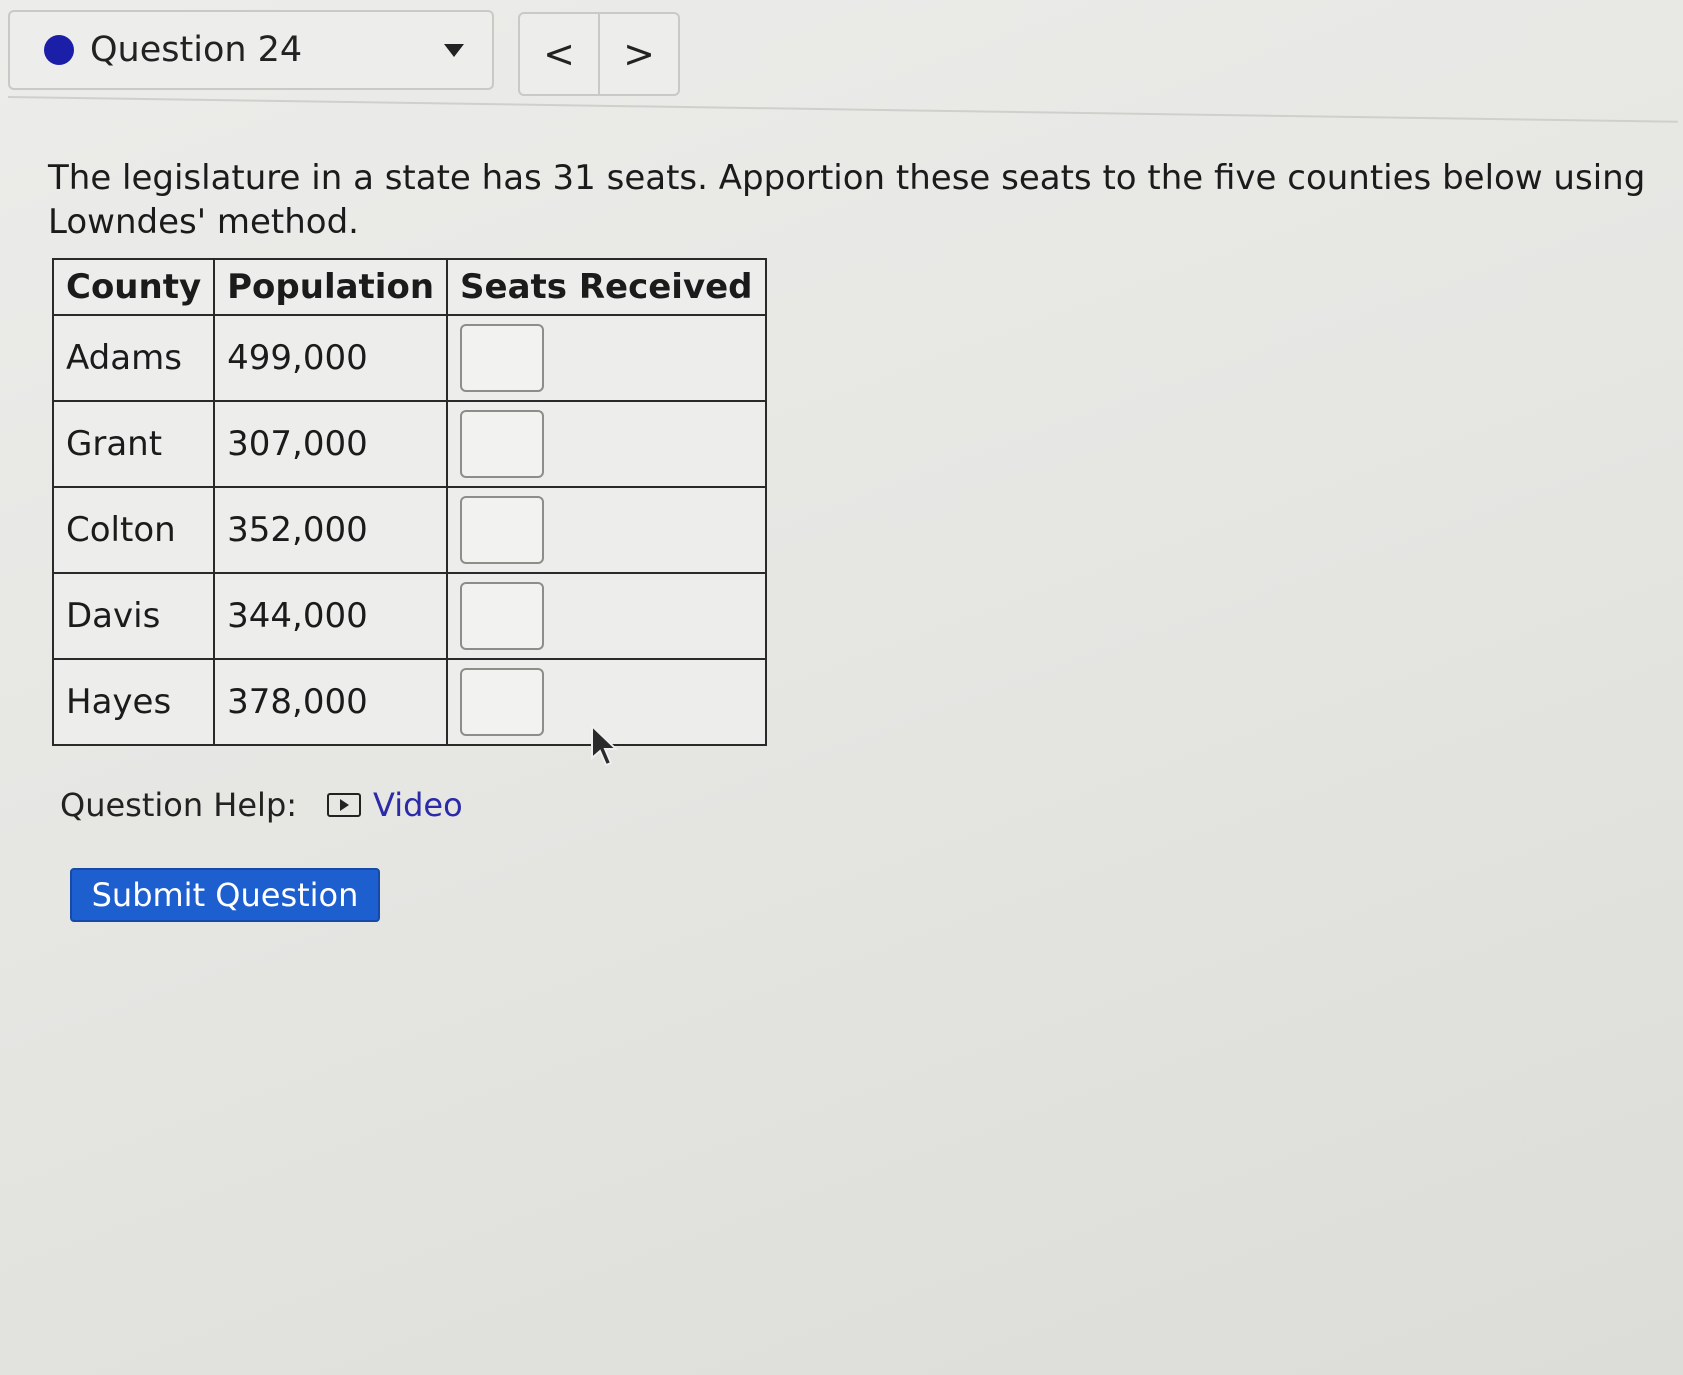  What do you see at coordinates (502, 358) in the screenshot?
I see `seats-input-adams` at bounding box center [502, 358].